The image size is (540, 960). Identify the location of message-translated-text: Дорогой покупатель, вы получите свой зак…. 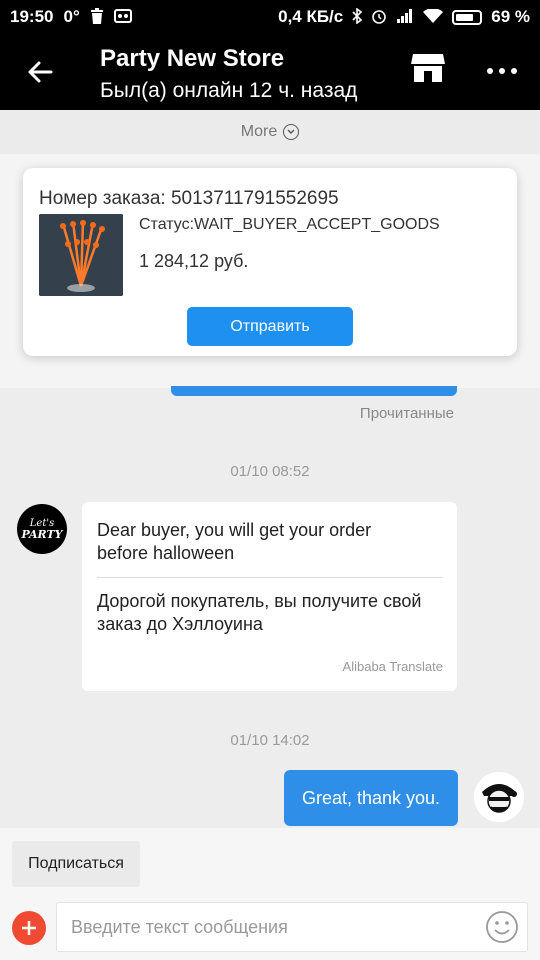
(259, 612).